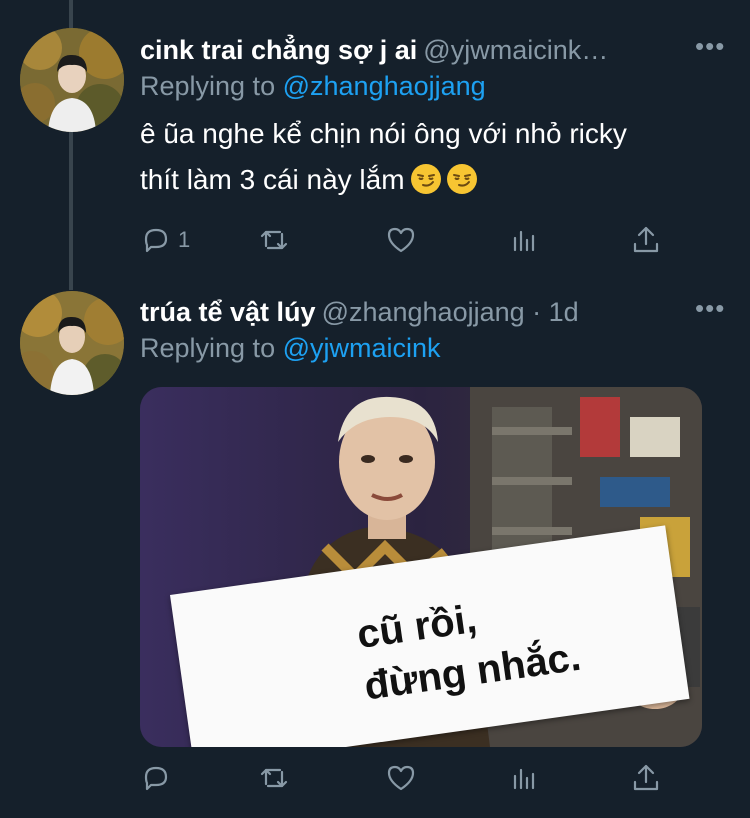 This screenshot has width=750, height=818. Describe the element at coordinates (184, 239) in the screenshot. I see `reply-count: 1` at that location.